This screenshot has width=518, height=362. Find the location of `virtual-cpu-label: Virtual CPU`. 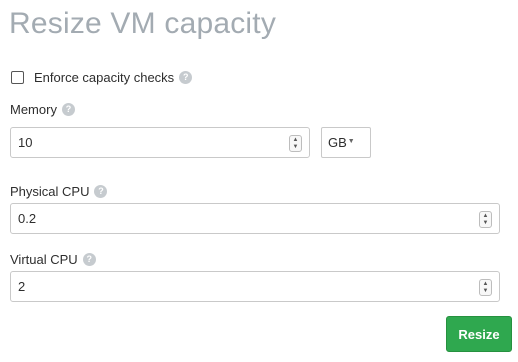

virtual-cpu-label: Virtual CPU is located at coordinates (44, 259).